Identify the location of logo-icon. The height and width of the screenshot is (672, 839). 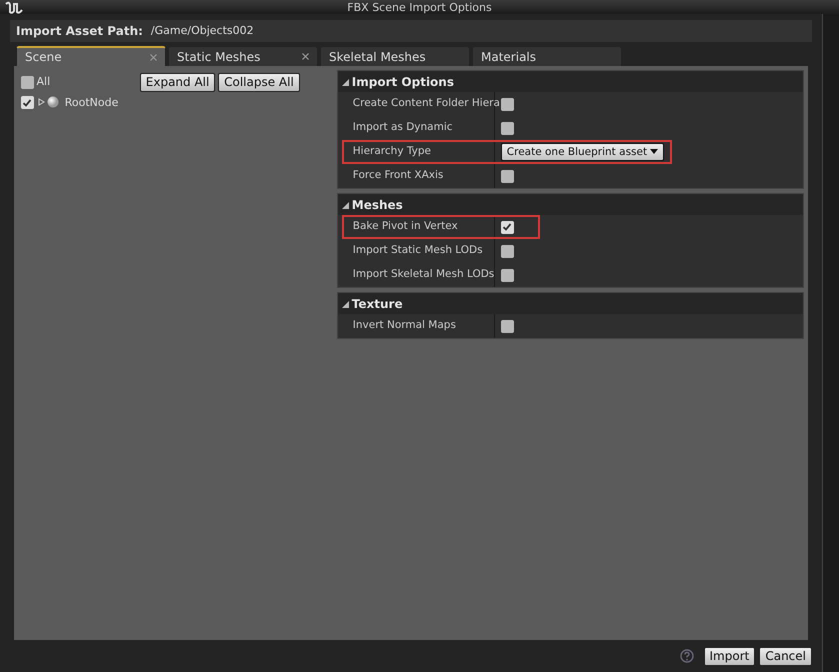
(14, 8).